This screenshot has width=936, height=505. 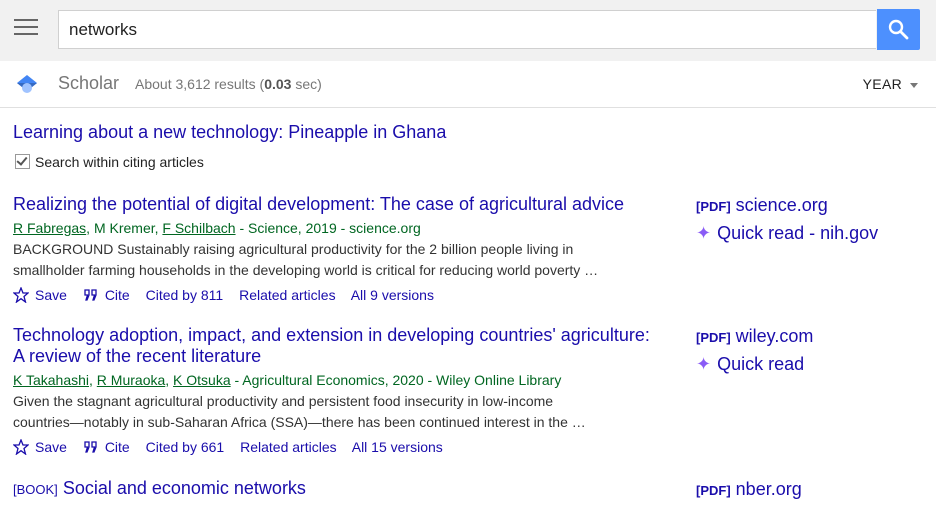 What do you see at coordinates (131, 380) in the screenshot?
I see `author-link: R Muraoka` at bounding box center [131, 380].